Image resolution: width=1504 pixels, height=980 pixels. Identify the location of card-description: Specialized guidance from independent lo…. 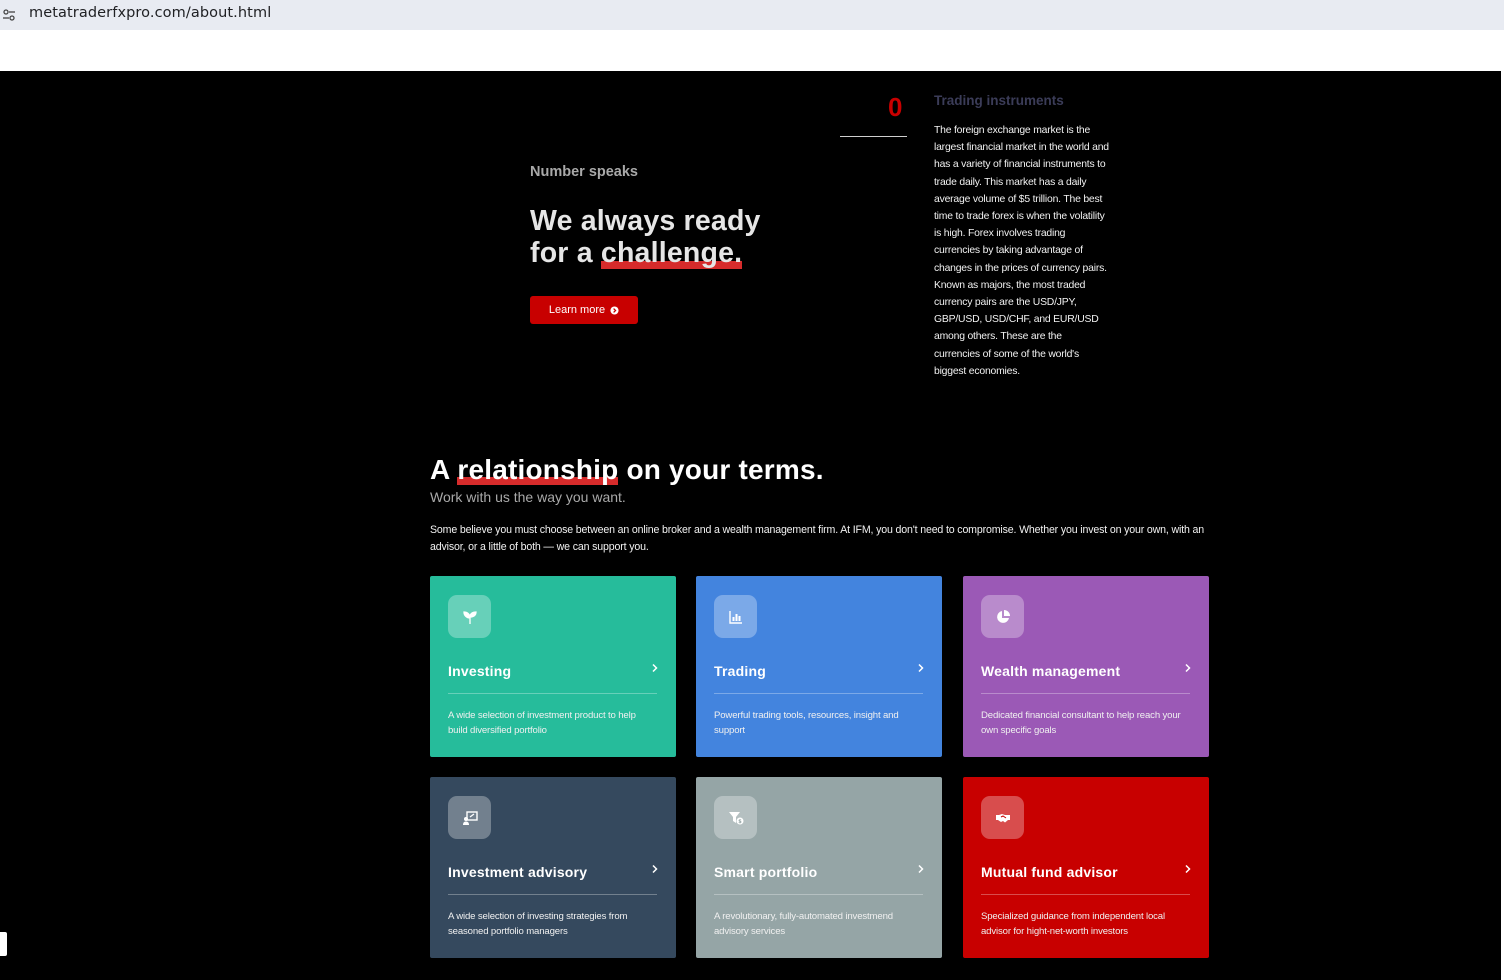
(1073, 924).